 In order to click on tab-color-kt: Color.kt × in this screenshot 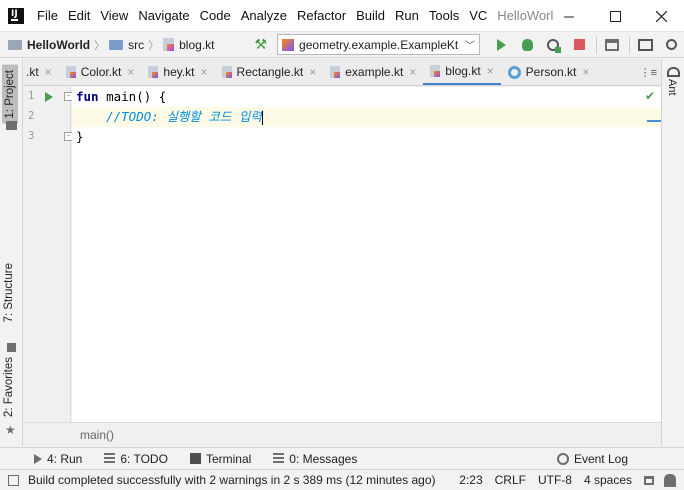, I will do `click(100, 72)`.